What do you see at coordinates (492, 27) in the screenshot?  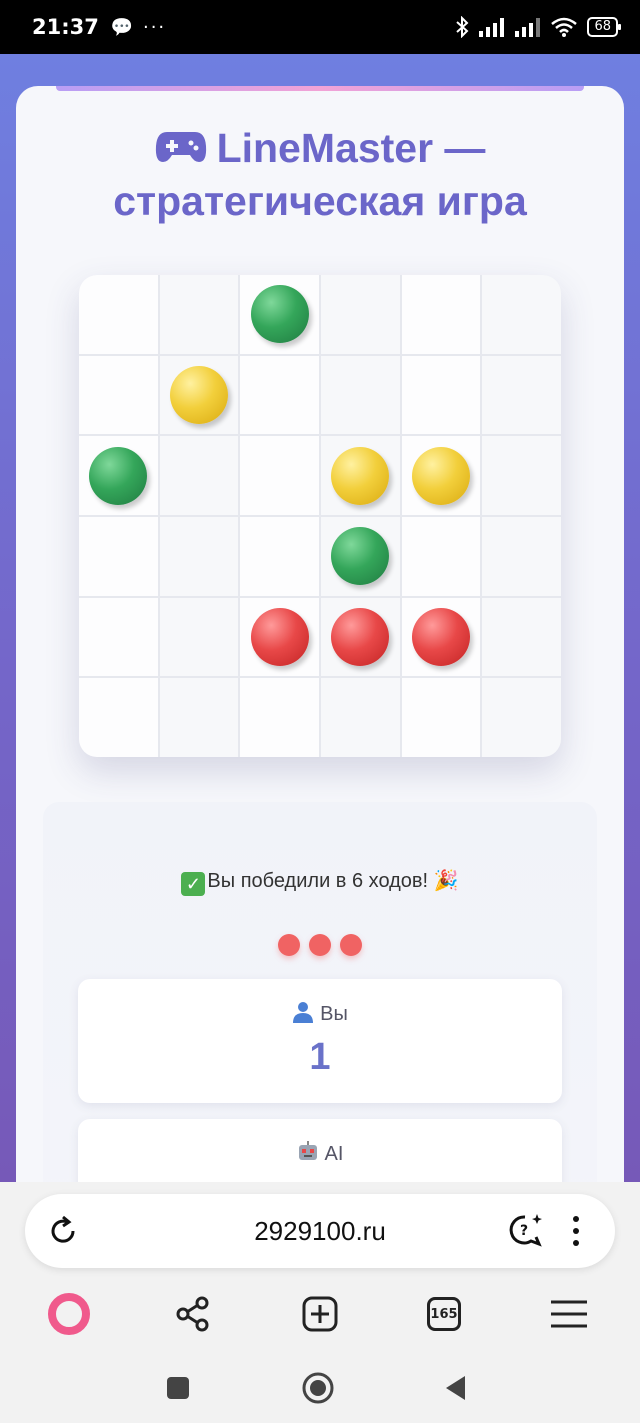 I see `signal-icon` at bounding box center [492, 27].